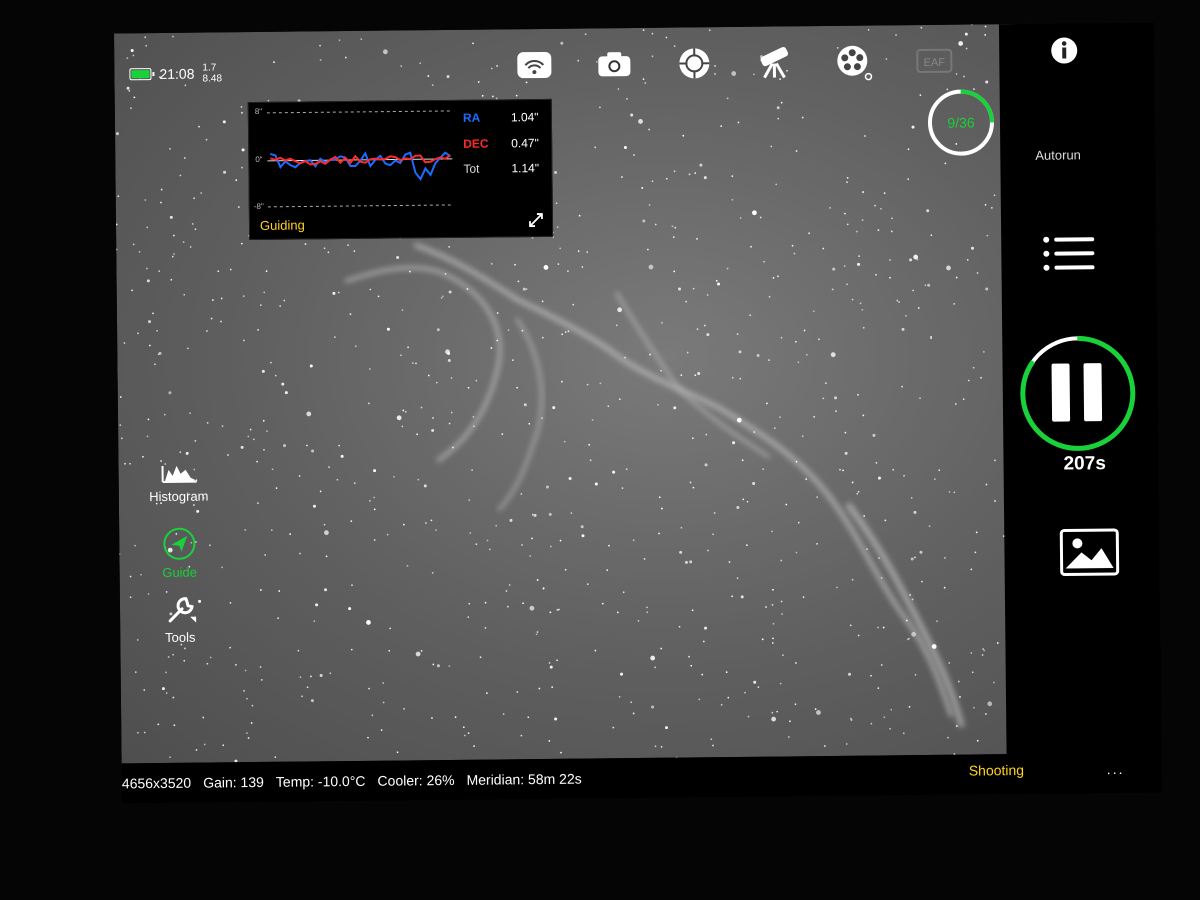 Image resolution: width=1200 pixels, height=900 pixels. I want to click on dec-value: 0.47", so click(525, 143).